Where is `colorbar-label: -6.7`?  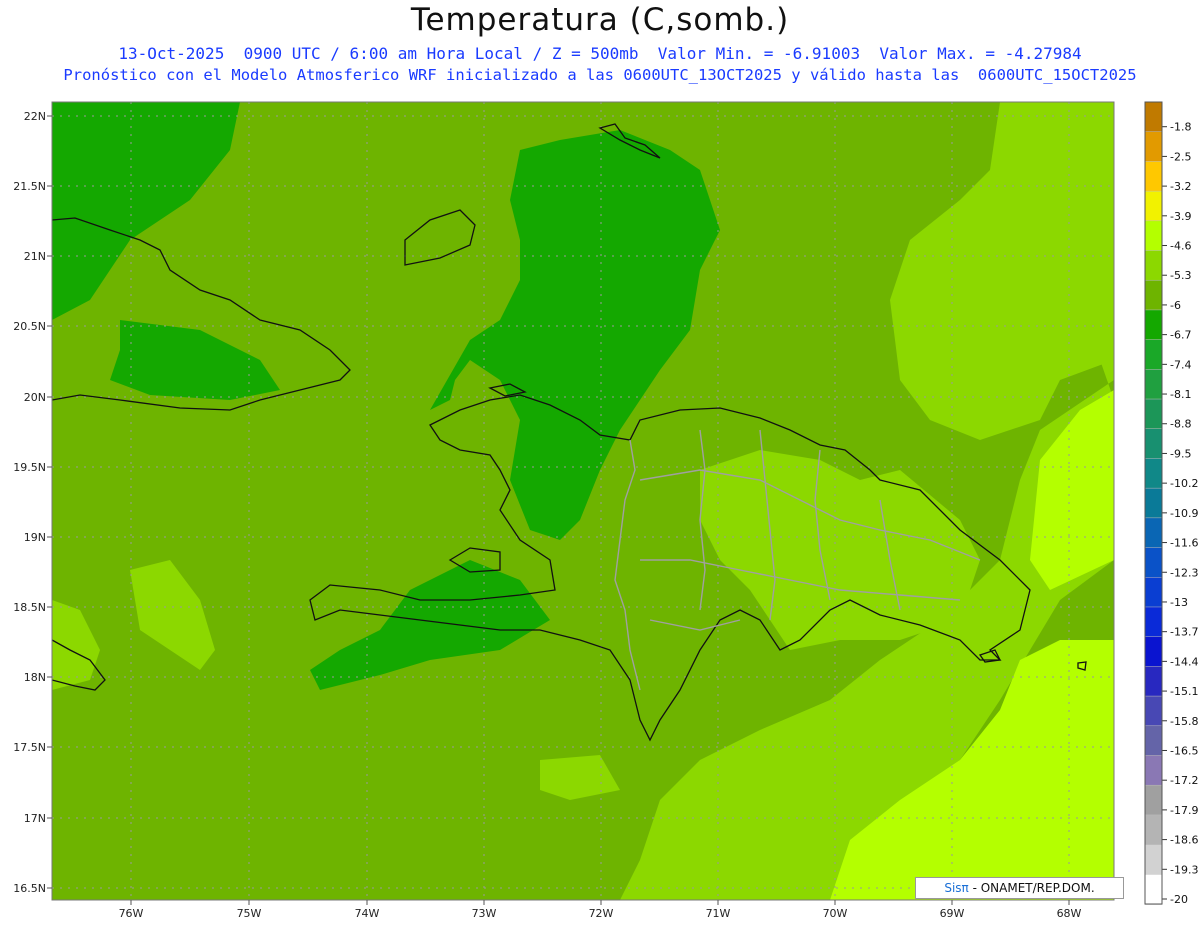
colorbar-label: -6.7 is located at coordinates (1180, 335).